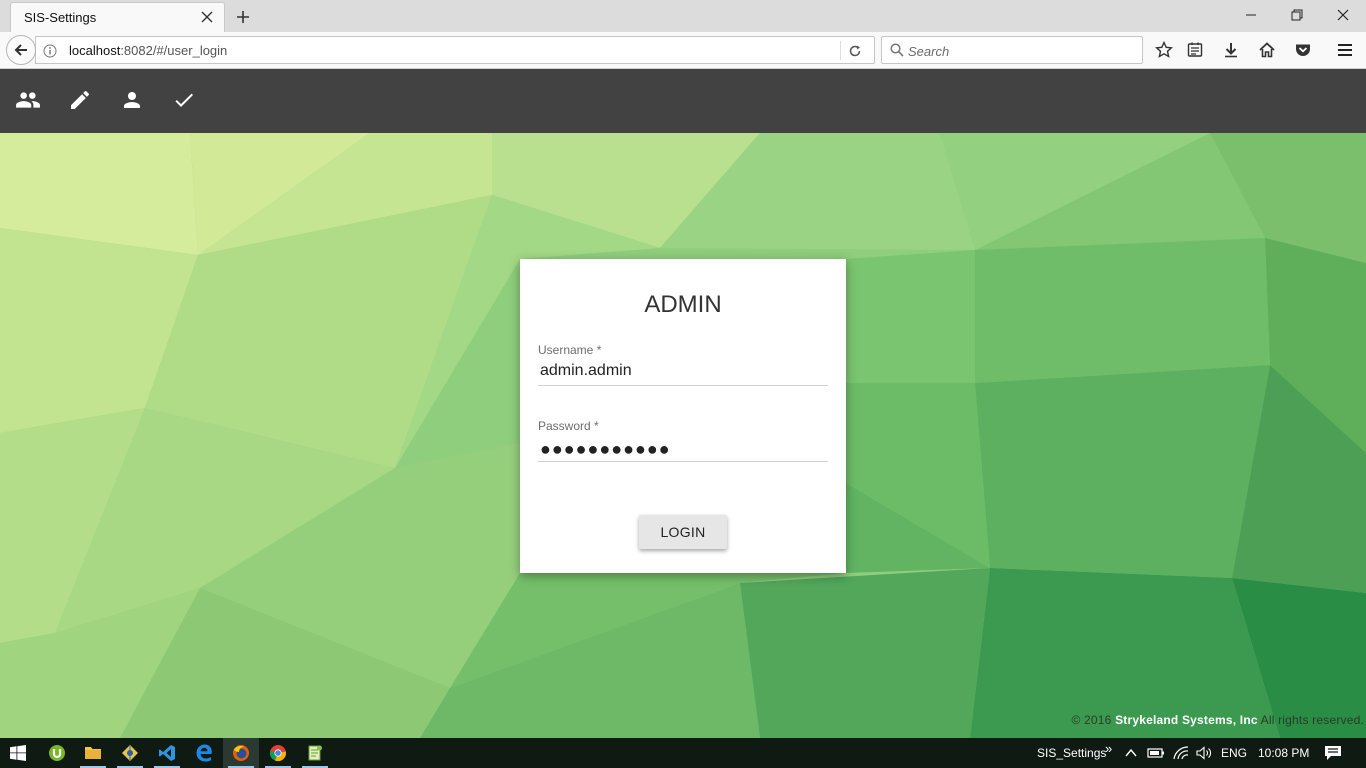 The image size is (1366, 768). I want to click on back-button, so click(21, 50).